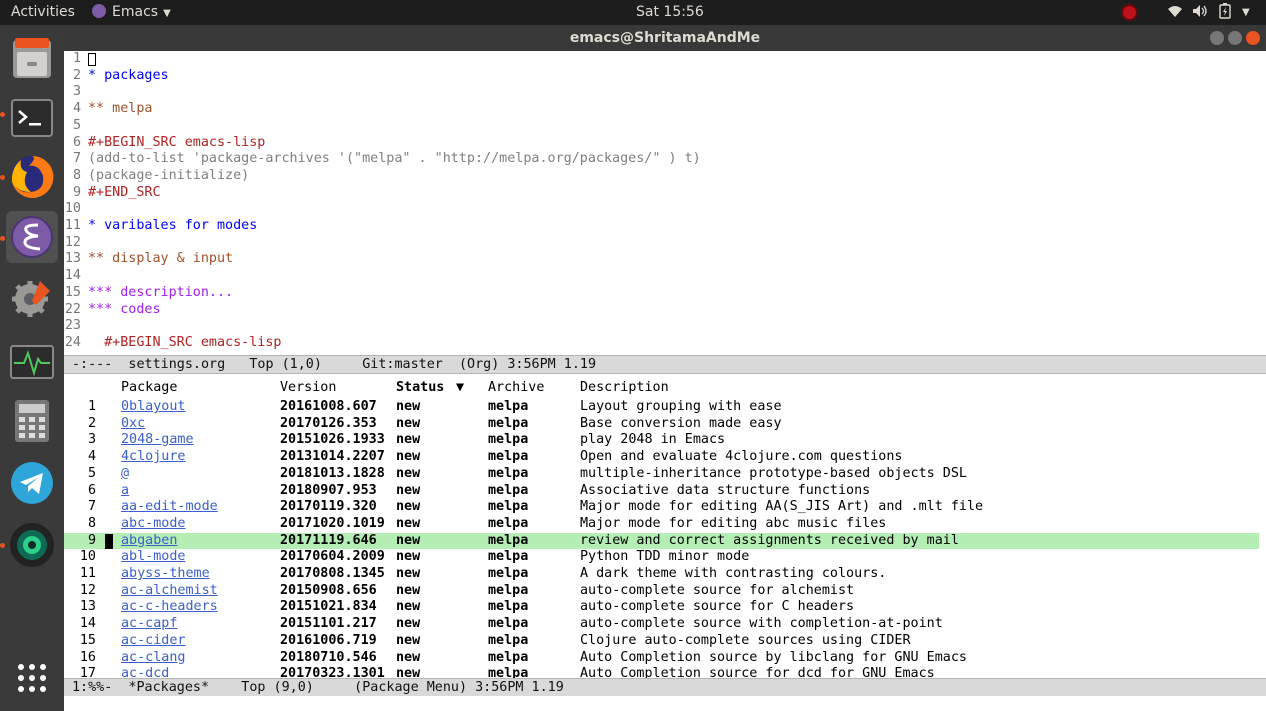 The width and height of the screenshot is (1266, 711). What do you see at coordinates (1200, 12) in the screenshot?
I see `volume-icon` at bounding box center [1200, 12].